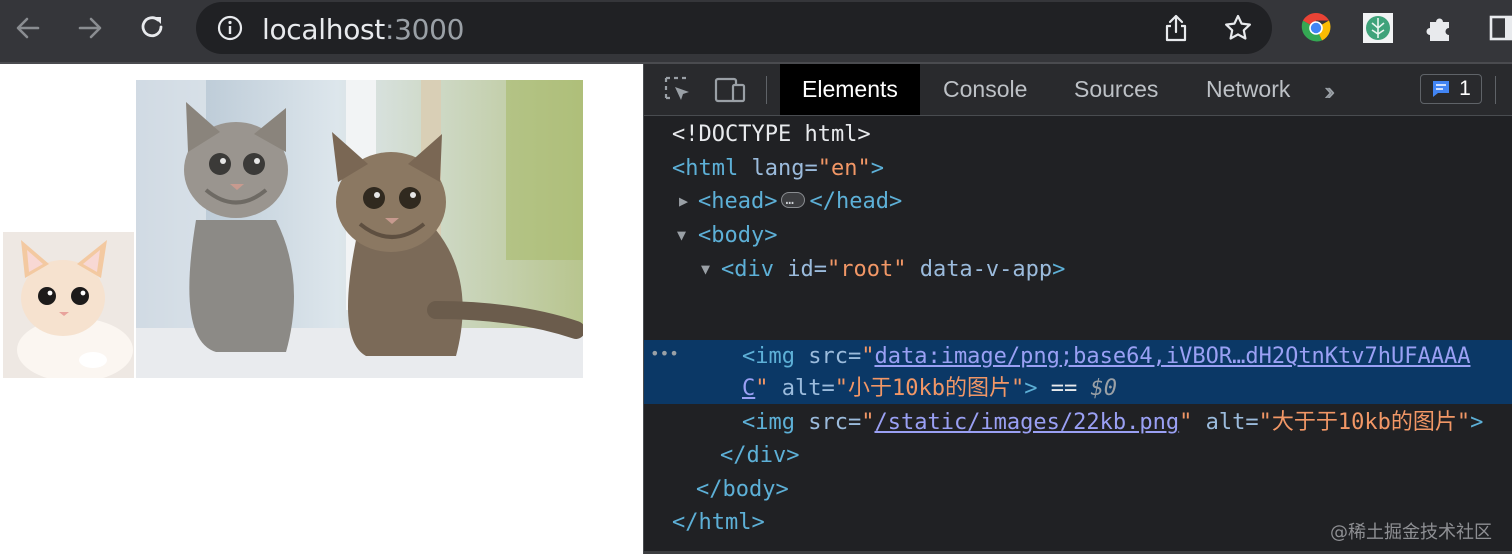  I want to click on inspect-icon, so click(676, 88).